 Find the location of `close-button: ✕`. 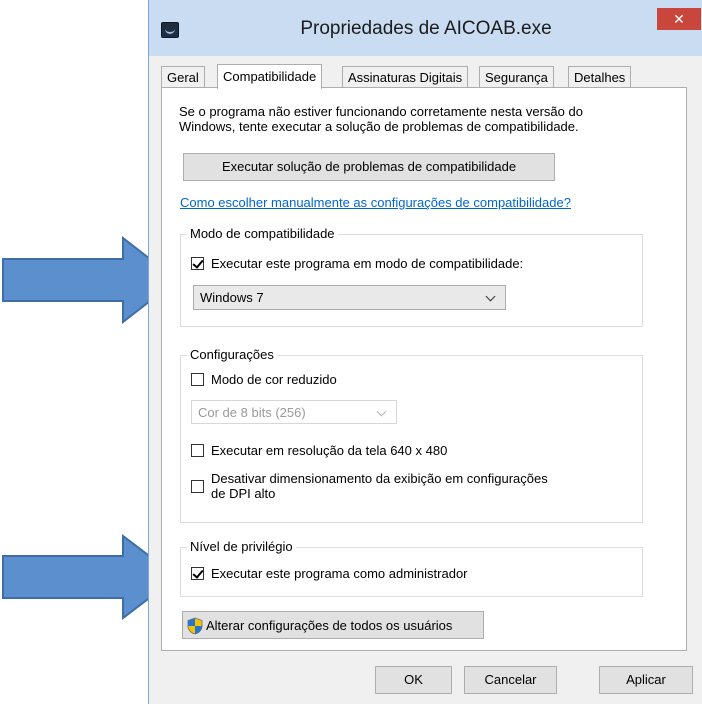

close-button: ✕ is located at coordinates (679, 19).